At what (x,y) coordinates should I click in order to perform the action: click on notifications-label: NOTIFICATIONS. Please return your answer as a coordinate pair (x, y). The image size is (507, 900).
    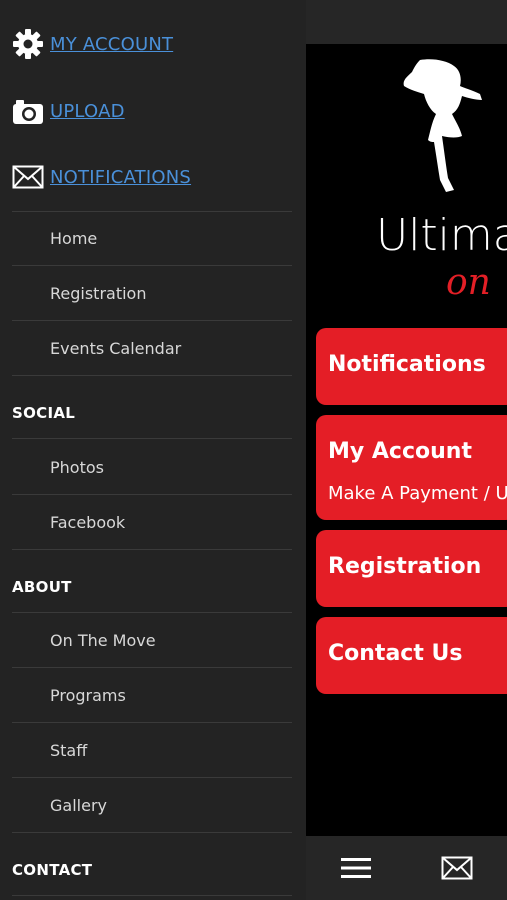
    Looking at the image, I should click on (121, 177).